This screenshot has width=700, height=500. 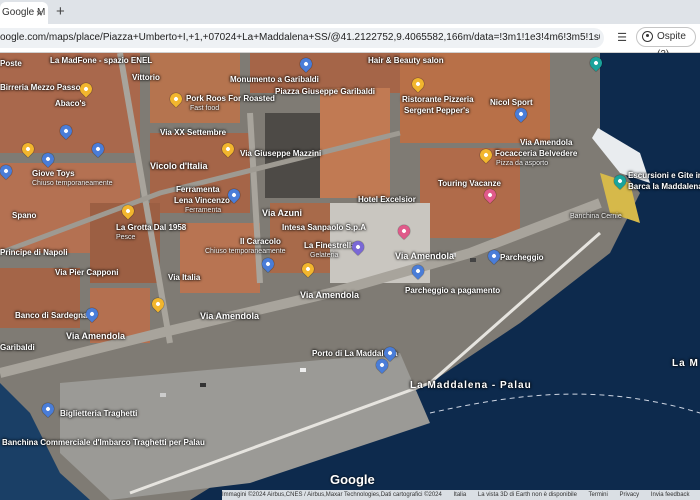 I want to click on map-sublabel: Ferramenta, so click(x=203, y=210).